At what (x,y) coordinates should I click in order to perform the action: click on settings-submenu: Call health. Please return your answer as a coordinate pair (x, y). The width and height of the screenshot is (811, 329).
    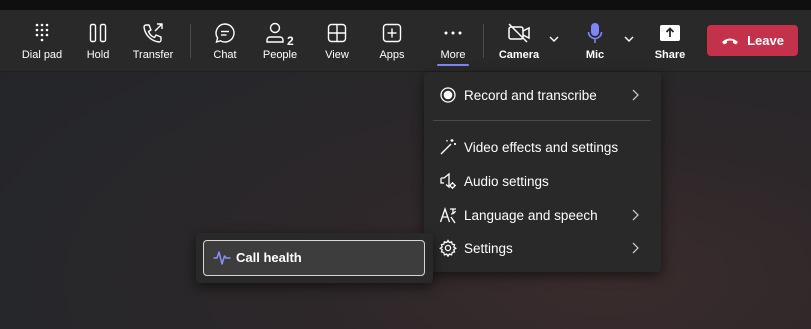
    Looking at the image, I should click on (314, 258).